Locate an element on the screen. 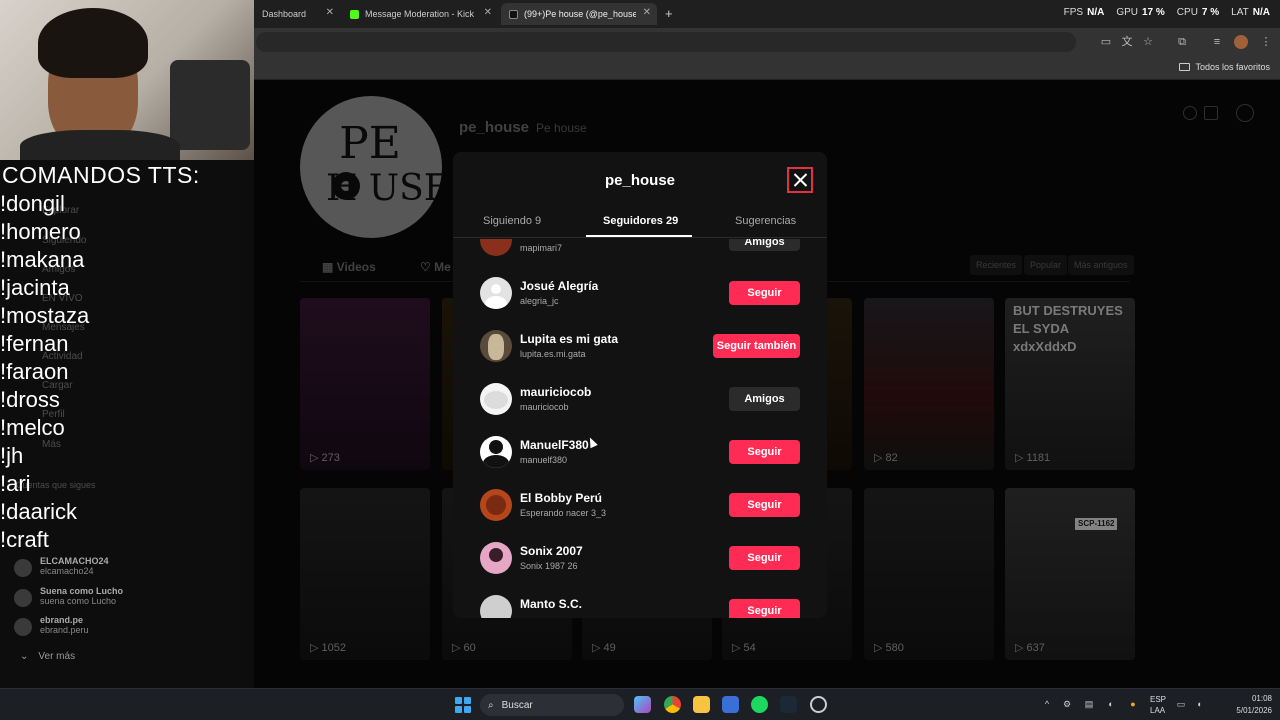 The height and width of the screenshot is (720, 1280). mic-icon: ● is located at coordinates (1133, 704).